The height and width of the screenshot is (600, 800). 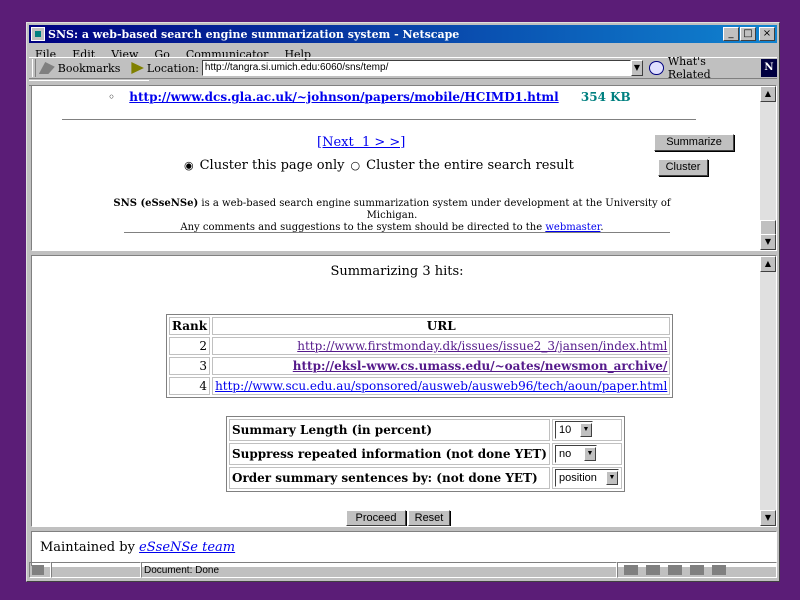 I want to click on next-page-link: [Next 1 > >], so click(x=361, y=142).